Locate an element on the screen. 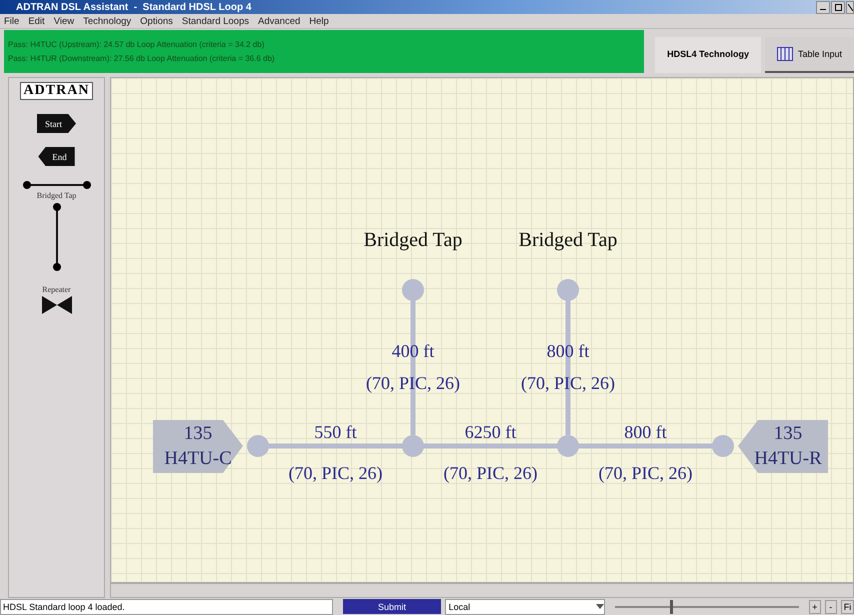 Image resolution: width=854 pixels, height=615 pixels. menu-item: Edit is located at coordinates (36, 21).